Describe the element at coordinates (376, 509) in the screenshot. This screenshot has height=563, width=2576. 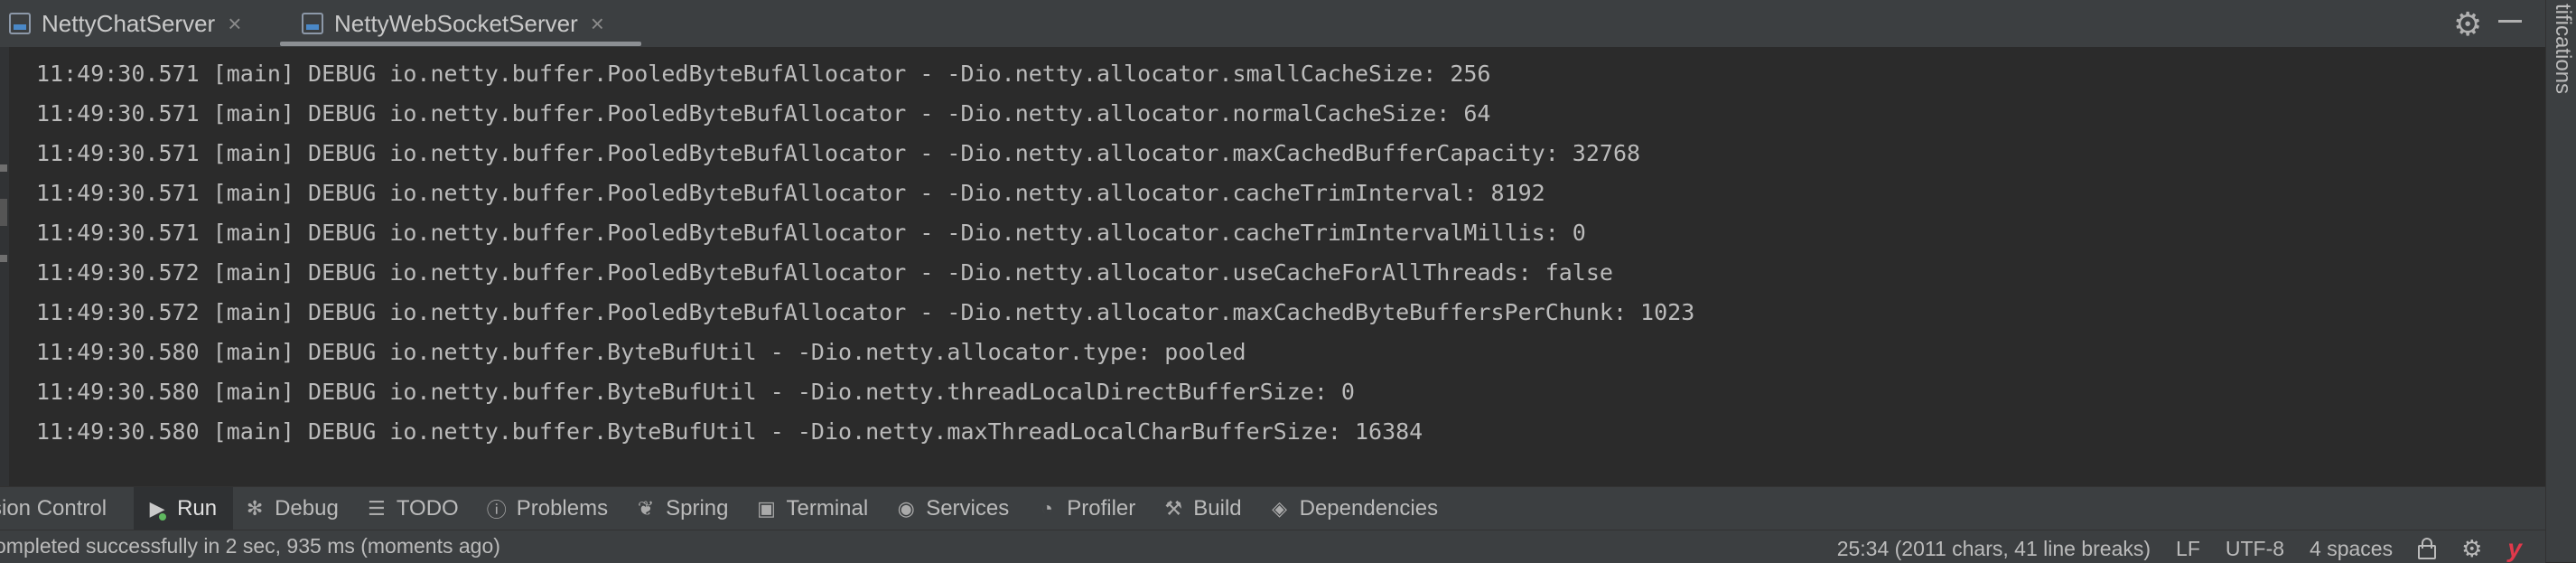
I see `list-icon: ☰` at that location.